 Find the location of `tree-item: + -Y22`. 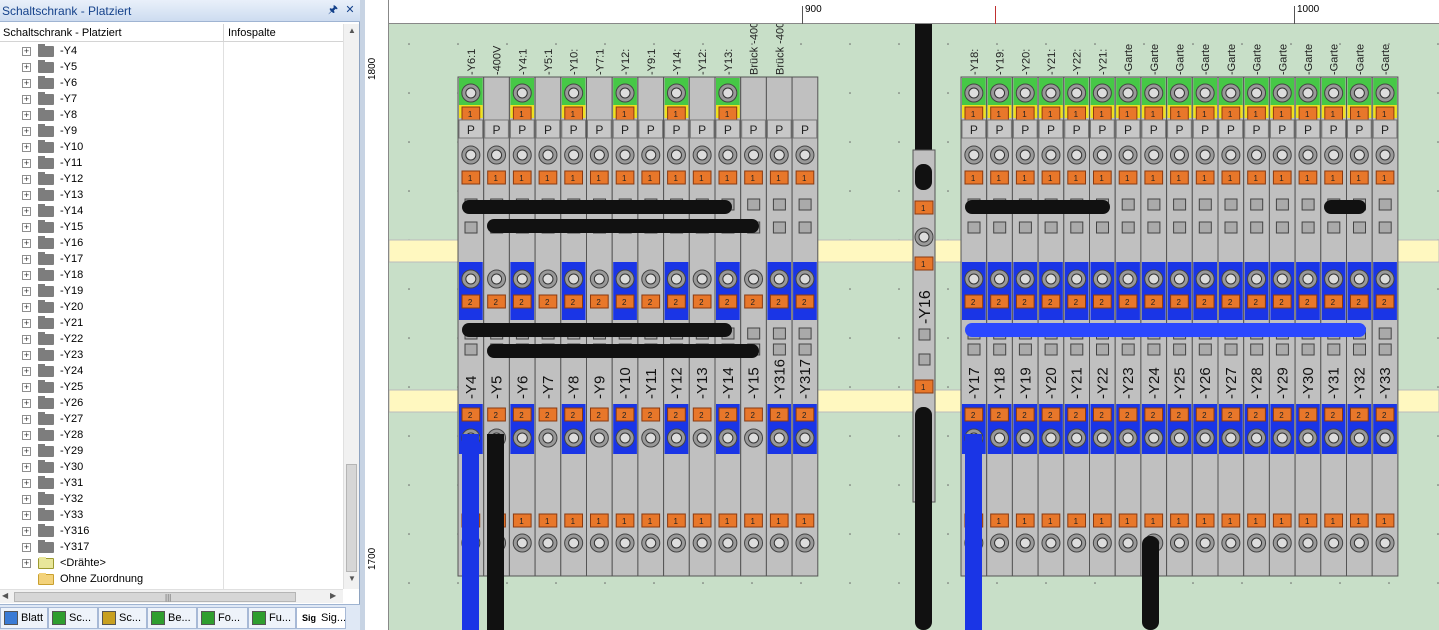

tree-item: + -Y22 is located at coordinates (170, 339).